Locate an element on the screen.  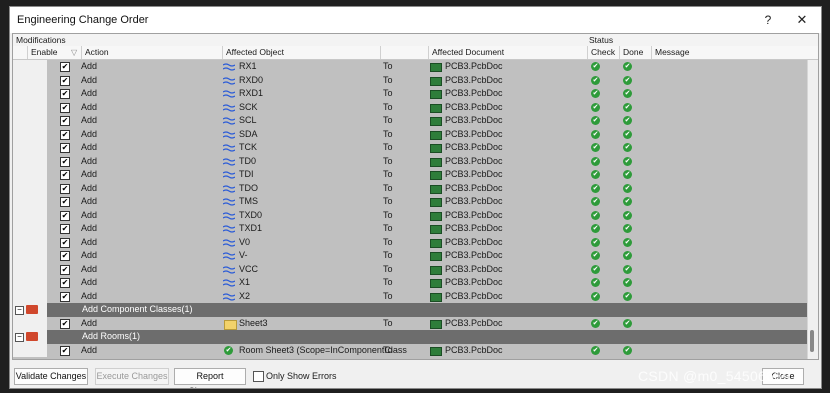
table-row: ✔ Add TDI To PCB3.PcbDoc ✔ ✔ is located at coordinates (411, 175).